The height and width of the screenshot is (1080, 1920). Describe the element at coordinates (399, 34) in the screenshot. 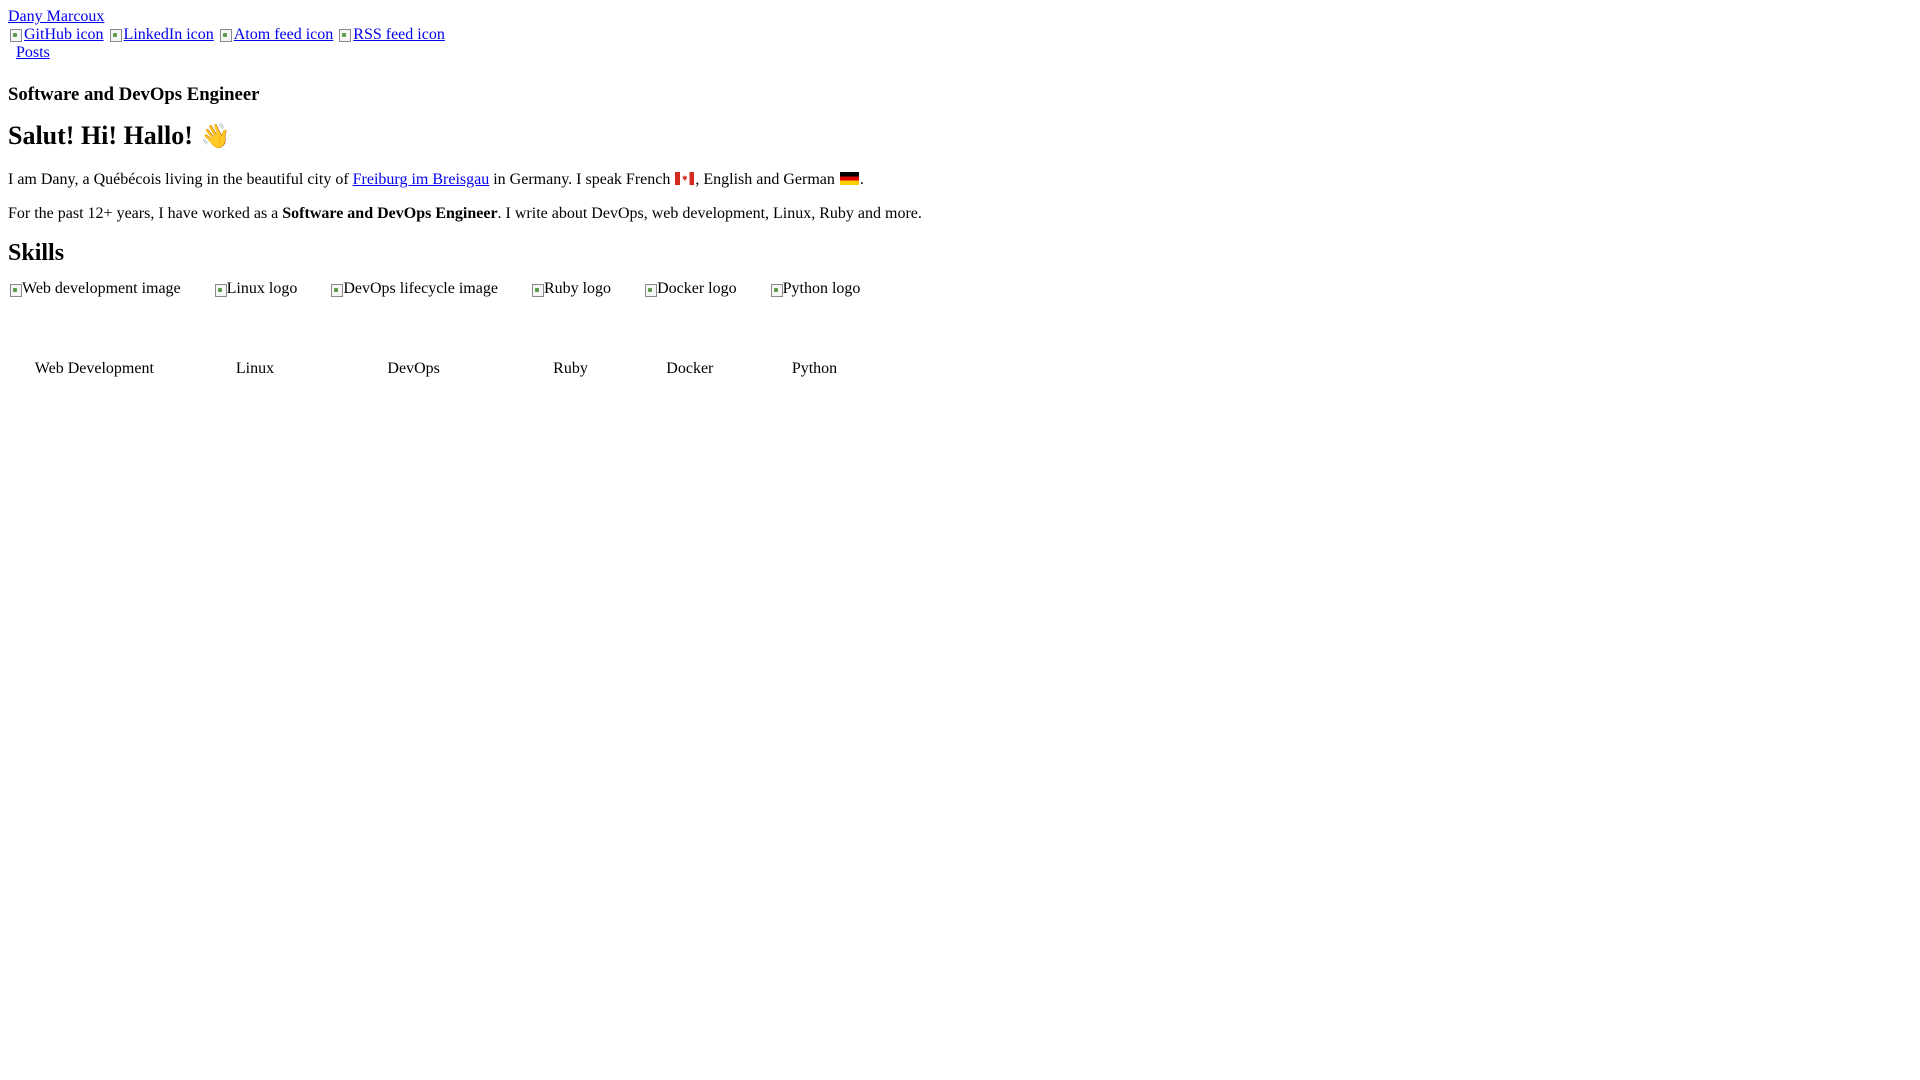

I see `rss-feed-icon-alt: RSS feed icon` at that location.